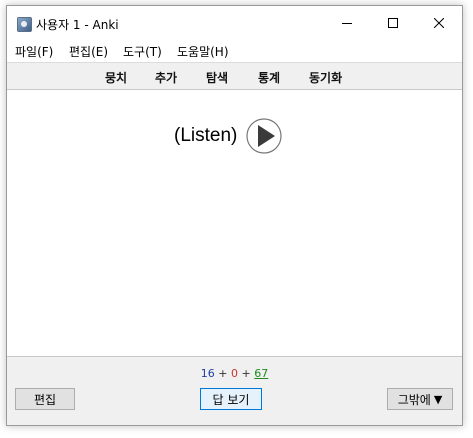 The image size is (473, 438). What do you see at coordinates (438, 399) in the screenshot?
I see `dropdown-arrow-icon: ▼` at bounding box center [438, 399].